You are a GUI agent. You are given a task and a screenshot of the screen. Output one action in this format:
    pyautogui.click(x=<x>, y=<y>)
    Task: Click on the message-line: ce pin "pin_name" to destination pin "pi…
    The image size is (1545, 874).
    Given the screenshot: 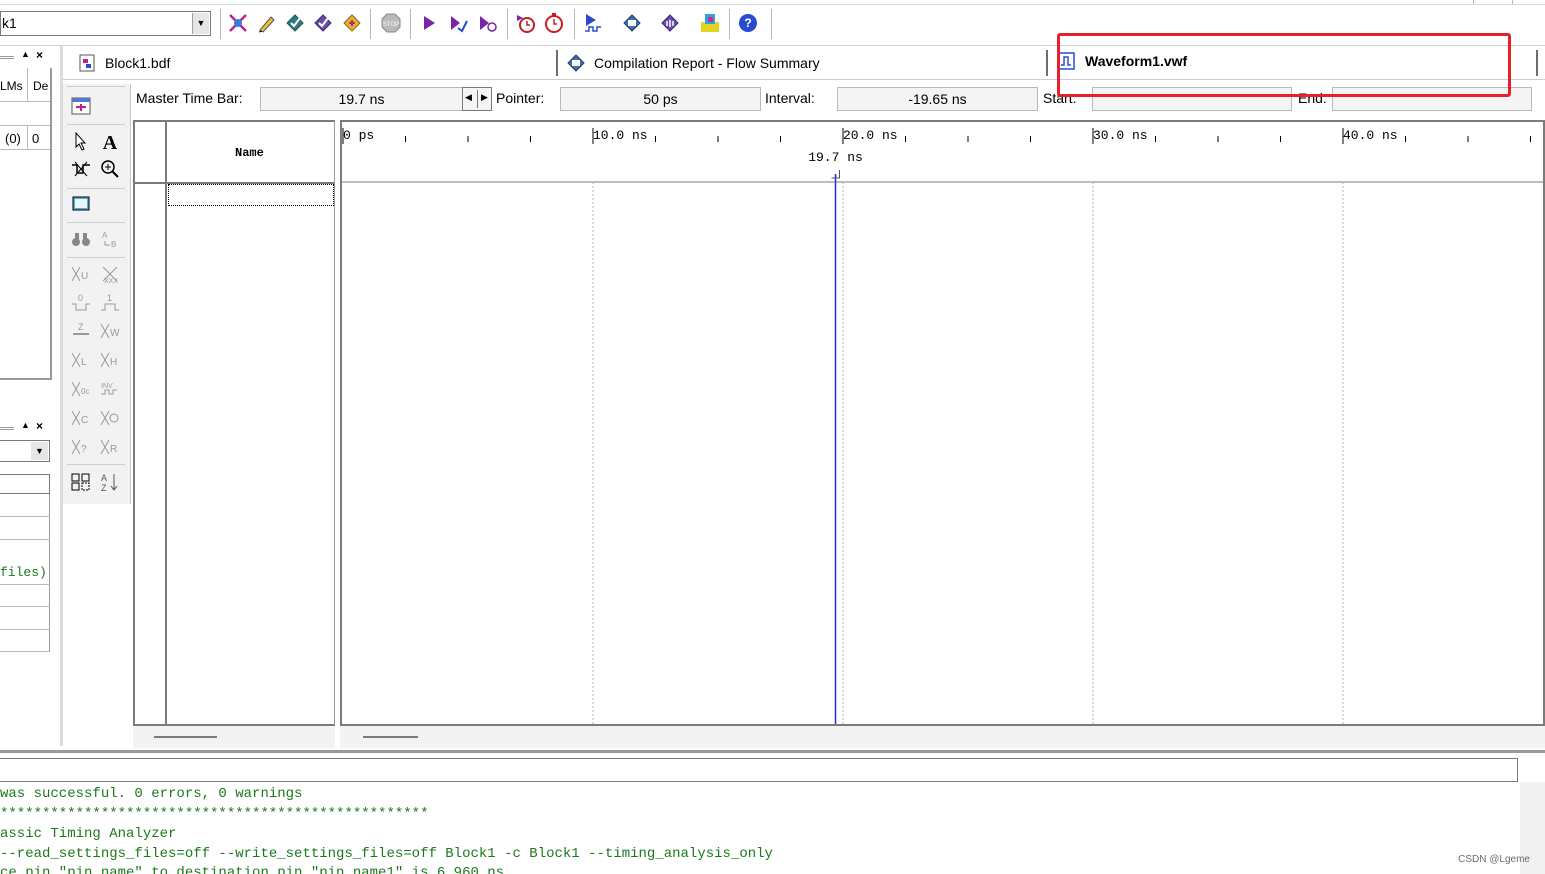 What is the action you would take?
    pyautogui.click(x=252, y=869)
    